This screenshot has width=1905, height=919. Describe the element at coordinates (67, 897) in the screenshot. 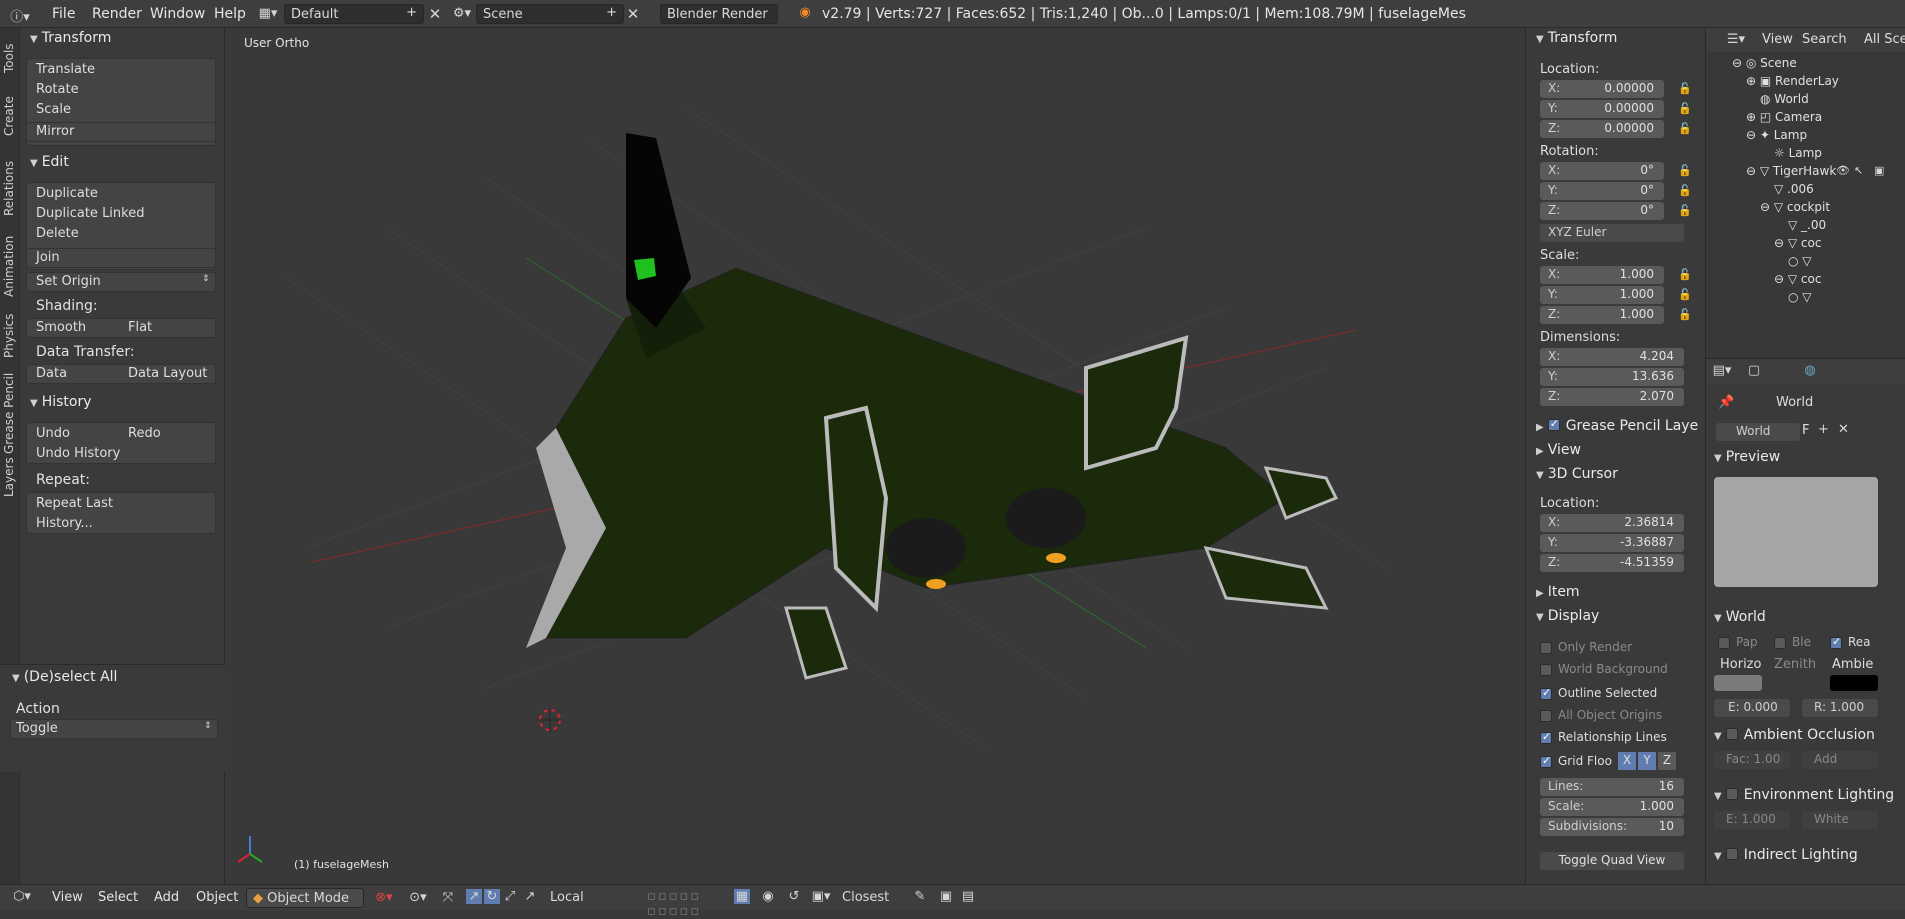

I see `menu-view: View` at that location.